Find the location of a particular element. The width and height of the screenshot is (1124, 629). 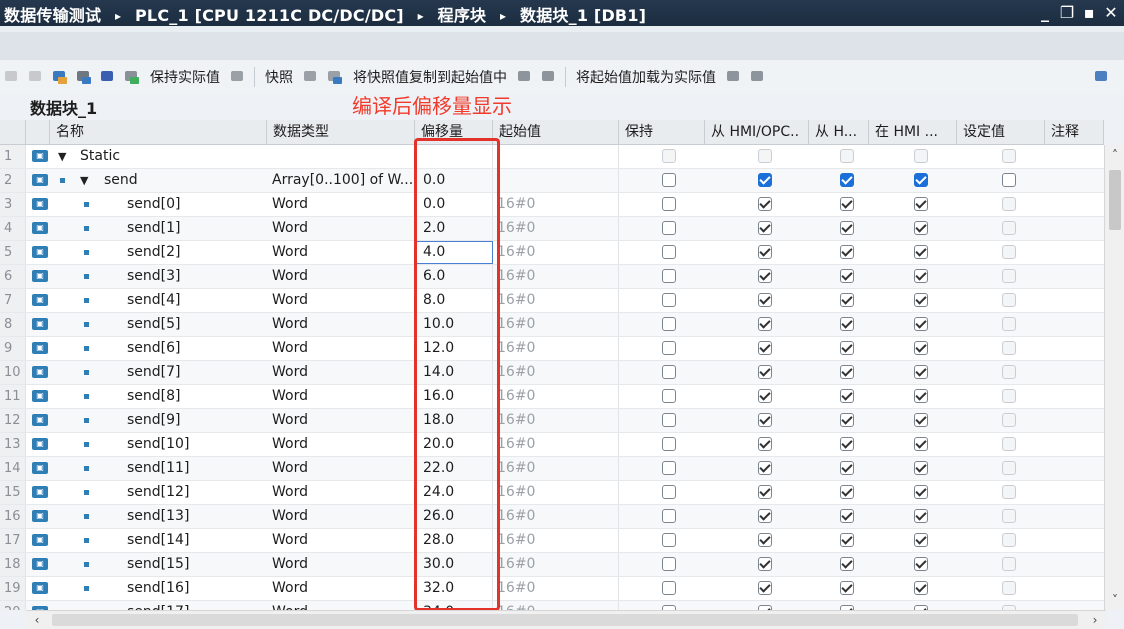

monitor-icon is located at coordinates (132, 77).